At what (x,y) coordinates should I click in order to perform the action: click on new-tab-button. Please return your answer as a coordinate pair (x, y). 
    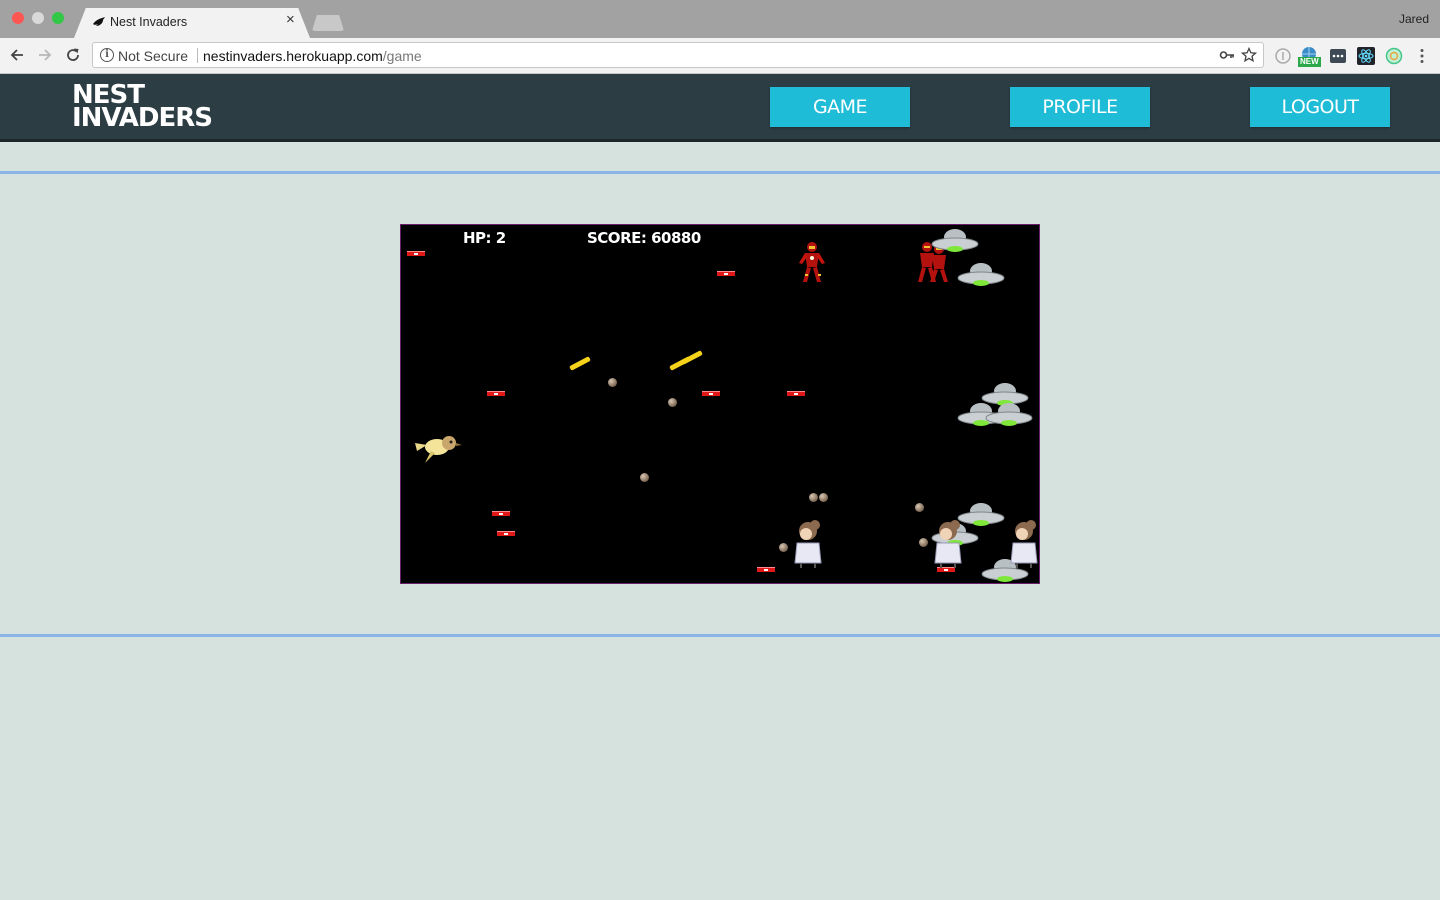
    Looking at the image, I should click on (328, 23).